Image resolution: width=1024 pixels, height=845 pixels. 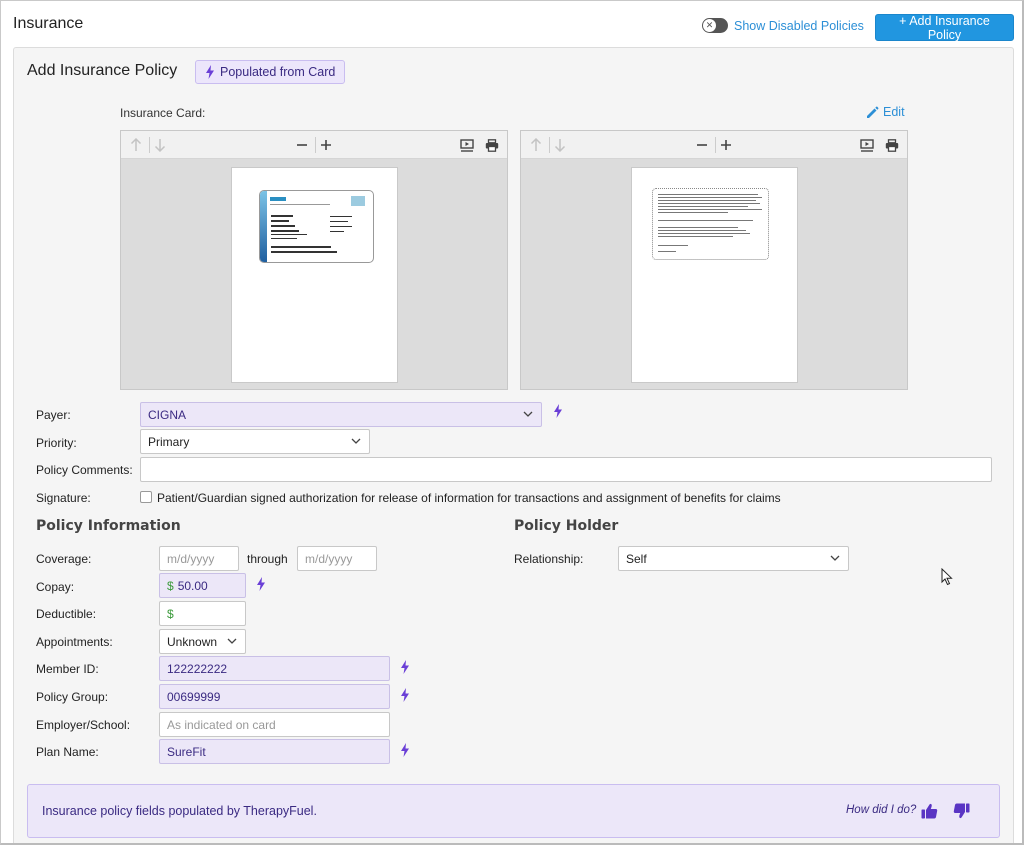 What do you see at coordinates (566, 526) in the screenshot?
I see `policy-holder-heading: Policy Holder` at bounding box center [566, 526].